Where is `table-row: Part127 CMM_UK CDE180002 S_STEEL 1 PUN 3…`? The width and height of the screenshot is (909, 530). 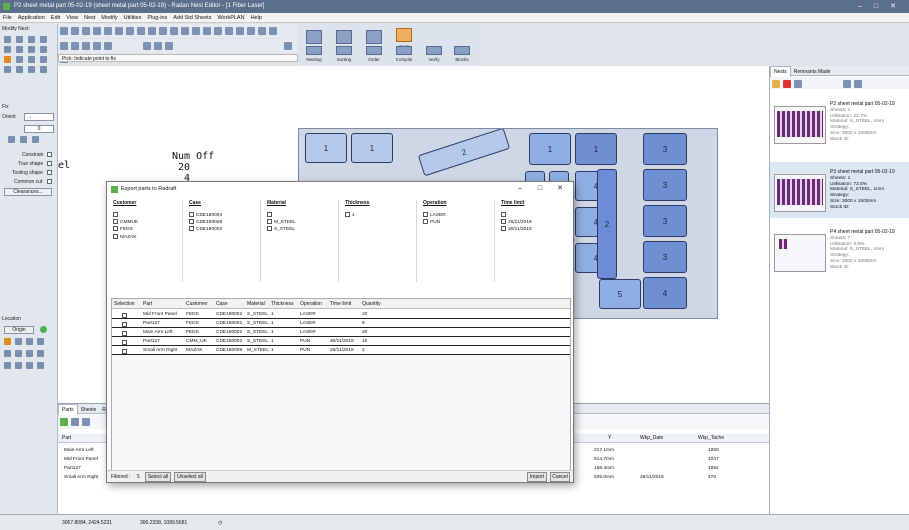
table-row: Part127 CMM_UK CDE180002 S_STEEL 1 PUN 3… is located at coordinates (341, 341).